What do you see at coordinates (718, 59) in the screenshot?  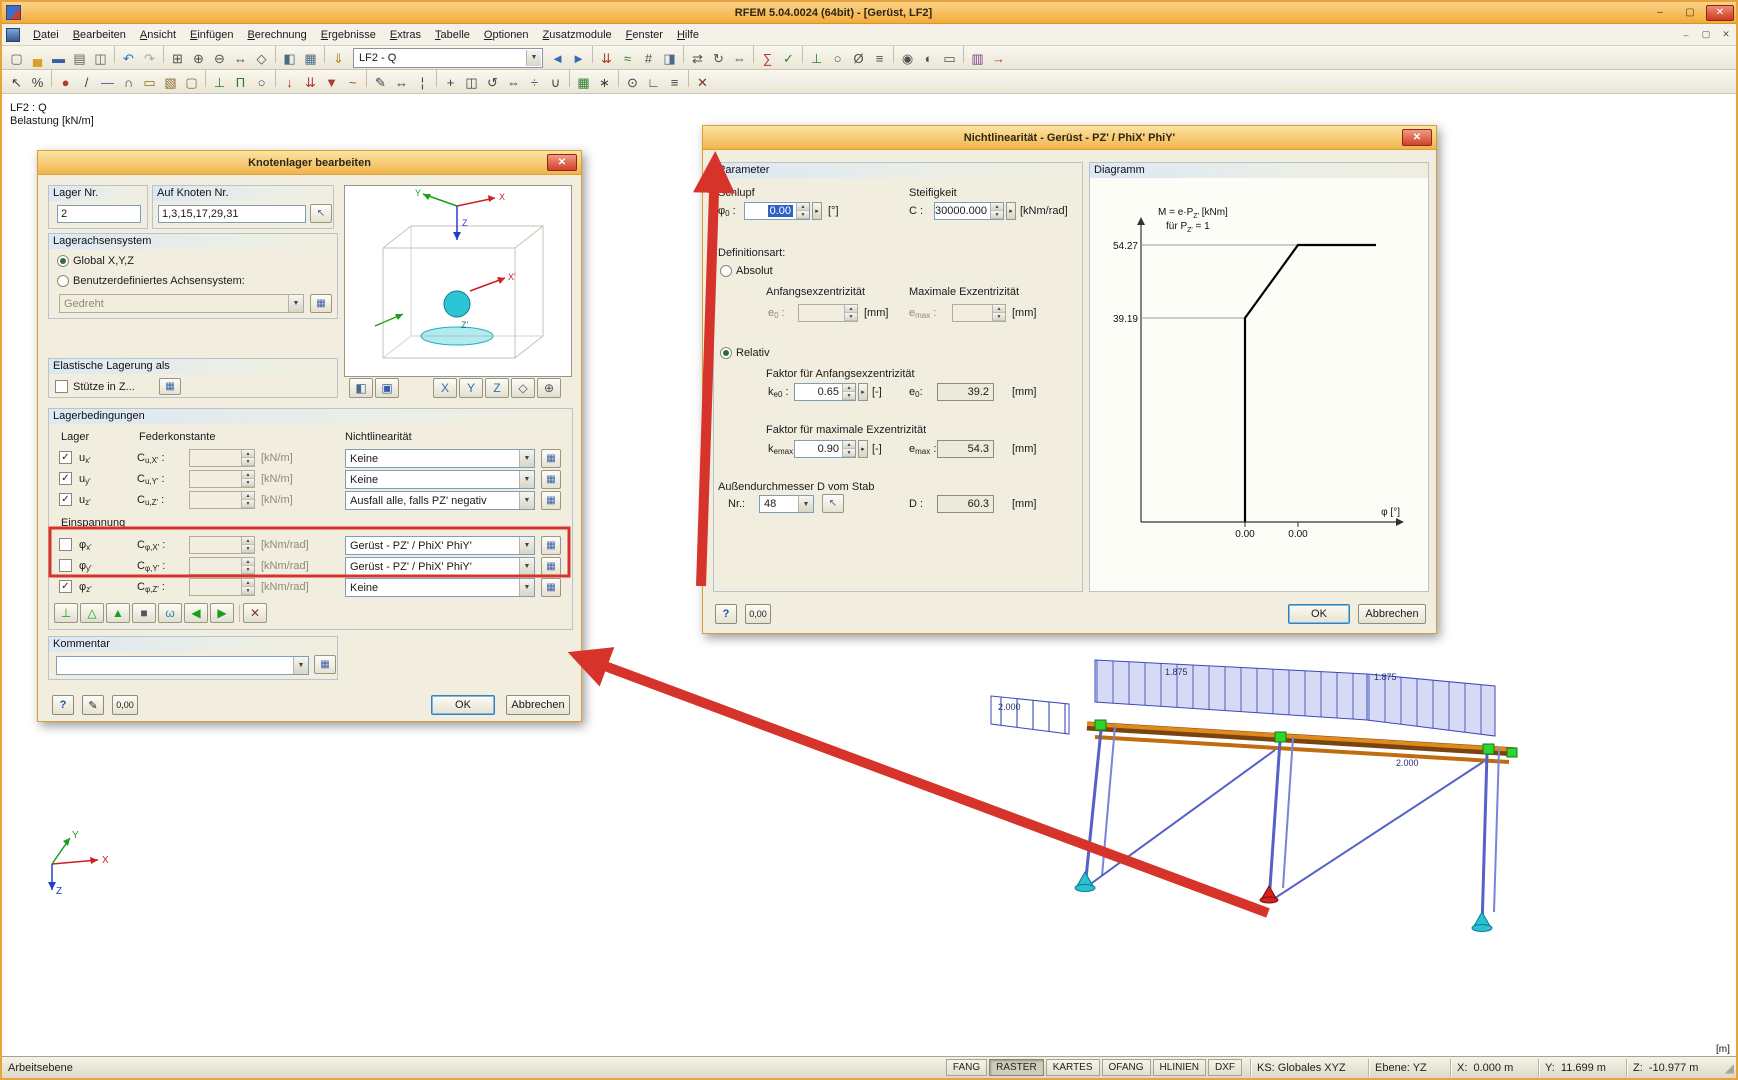 I see `rotate-view-icon: ↻` at bounding box center [718, 59].